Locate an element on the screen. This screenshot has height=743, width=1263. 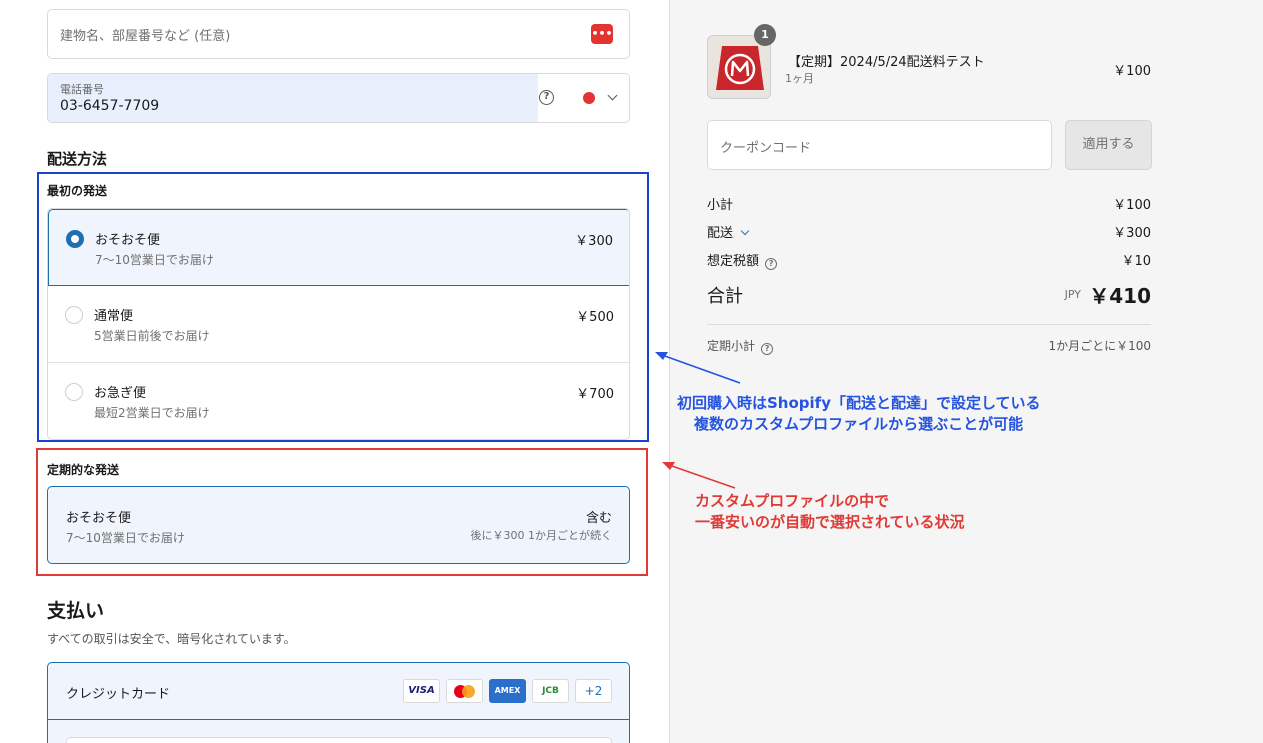
shipping-value: ￥300 is located at coordinates (1132, 233).